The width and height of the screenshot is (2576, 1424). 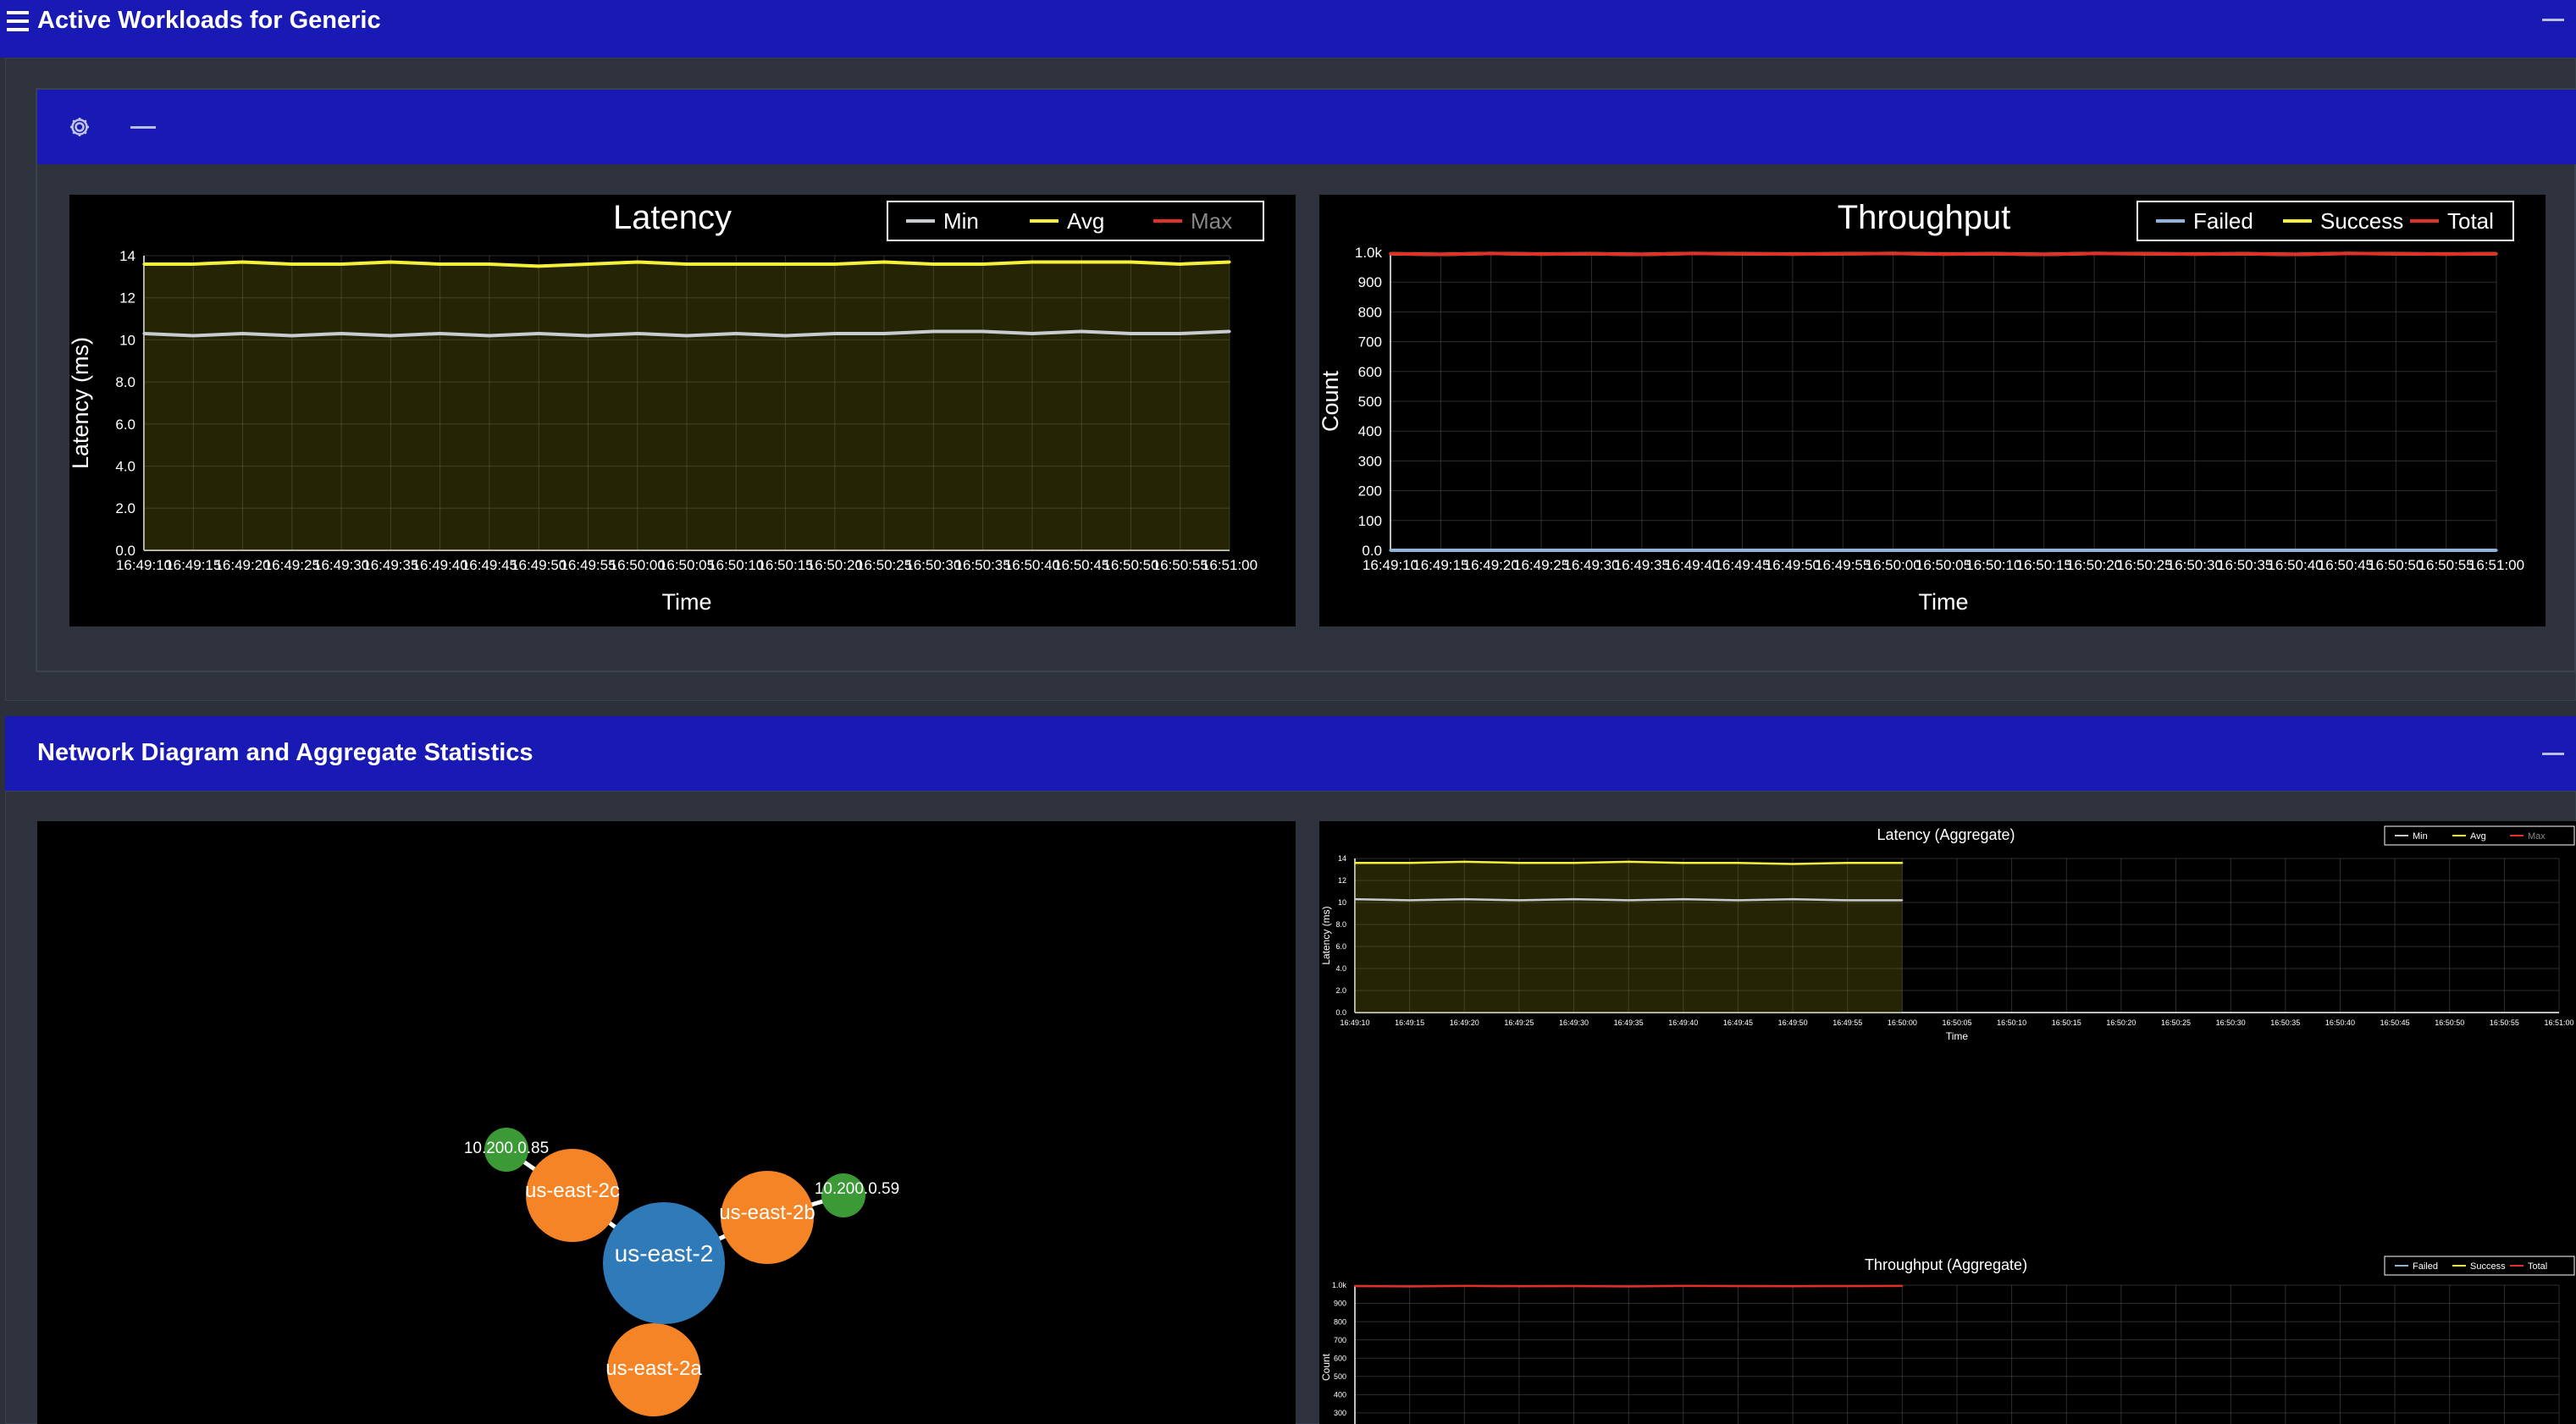 I want to click on x-tick-label: 16:49:40, so click(x=1692, y=565).